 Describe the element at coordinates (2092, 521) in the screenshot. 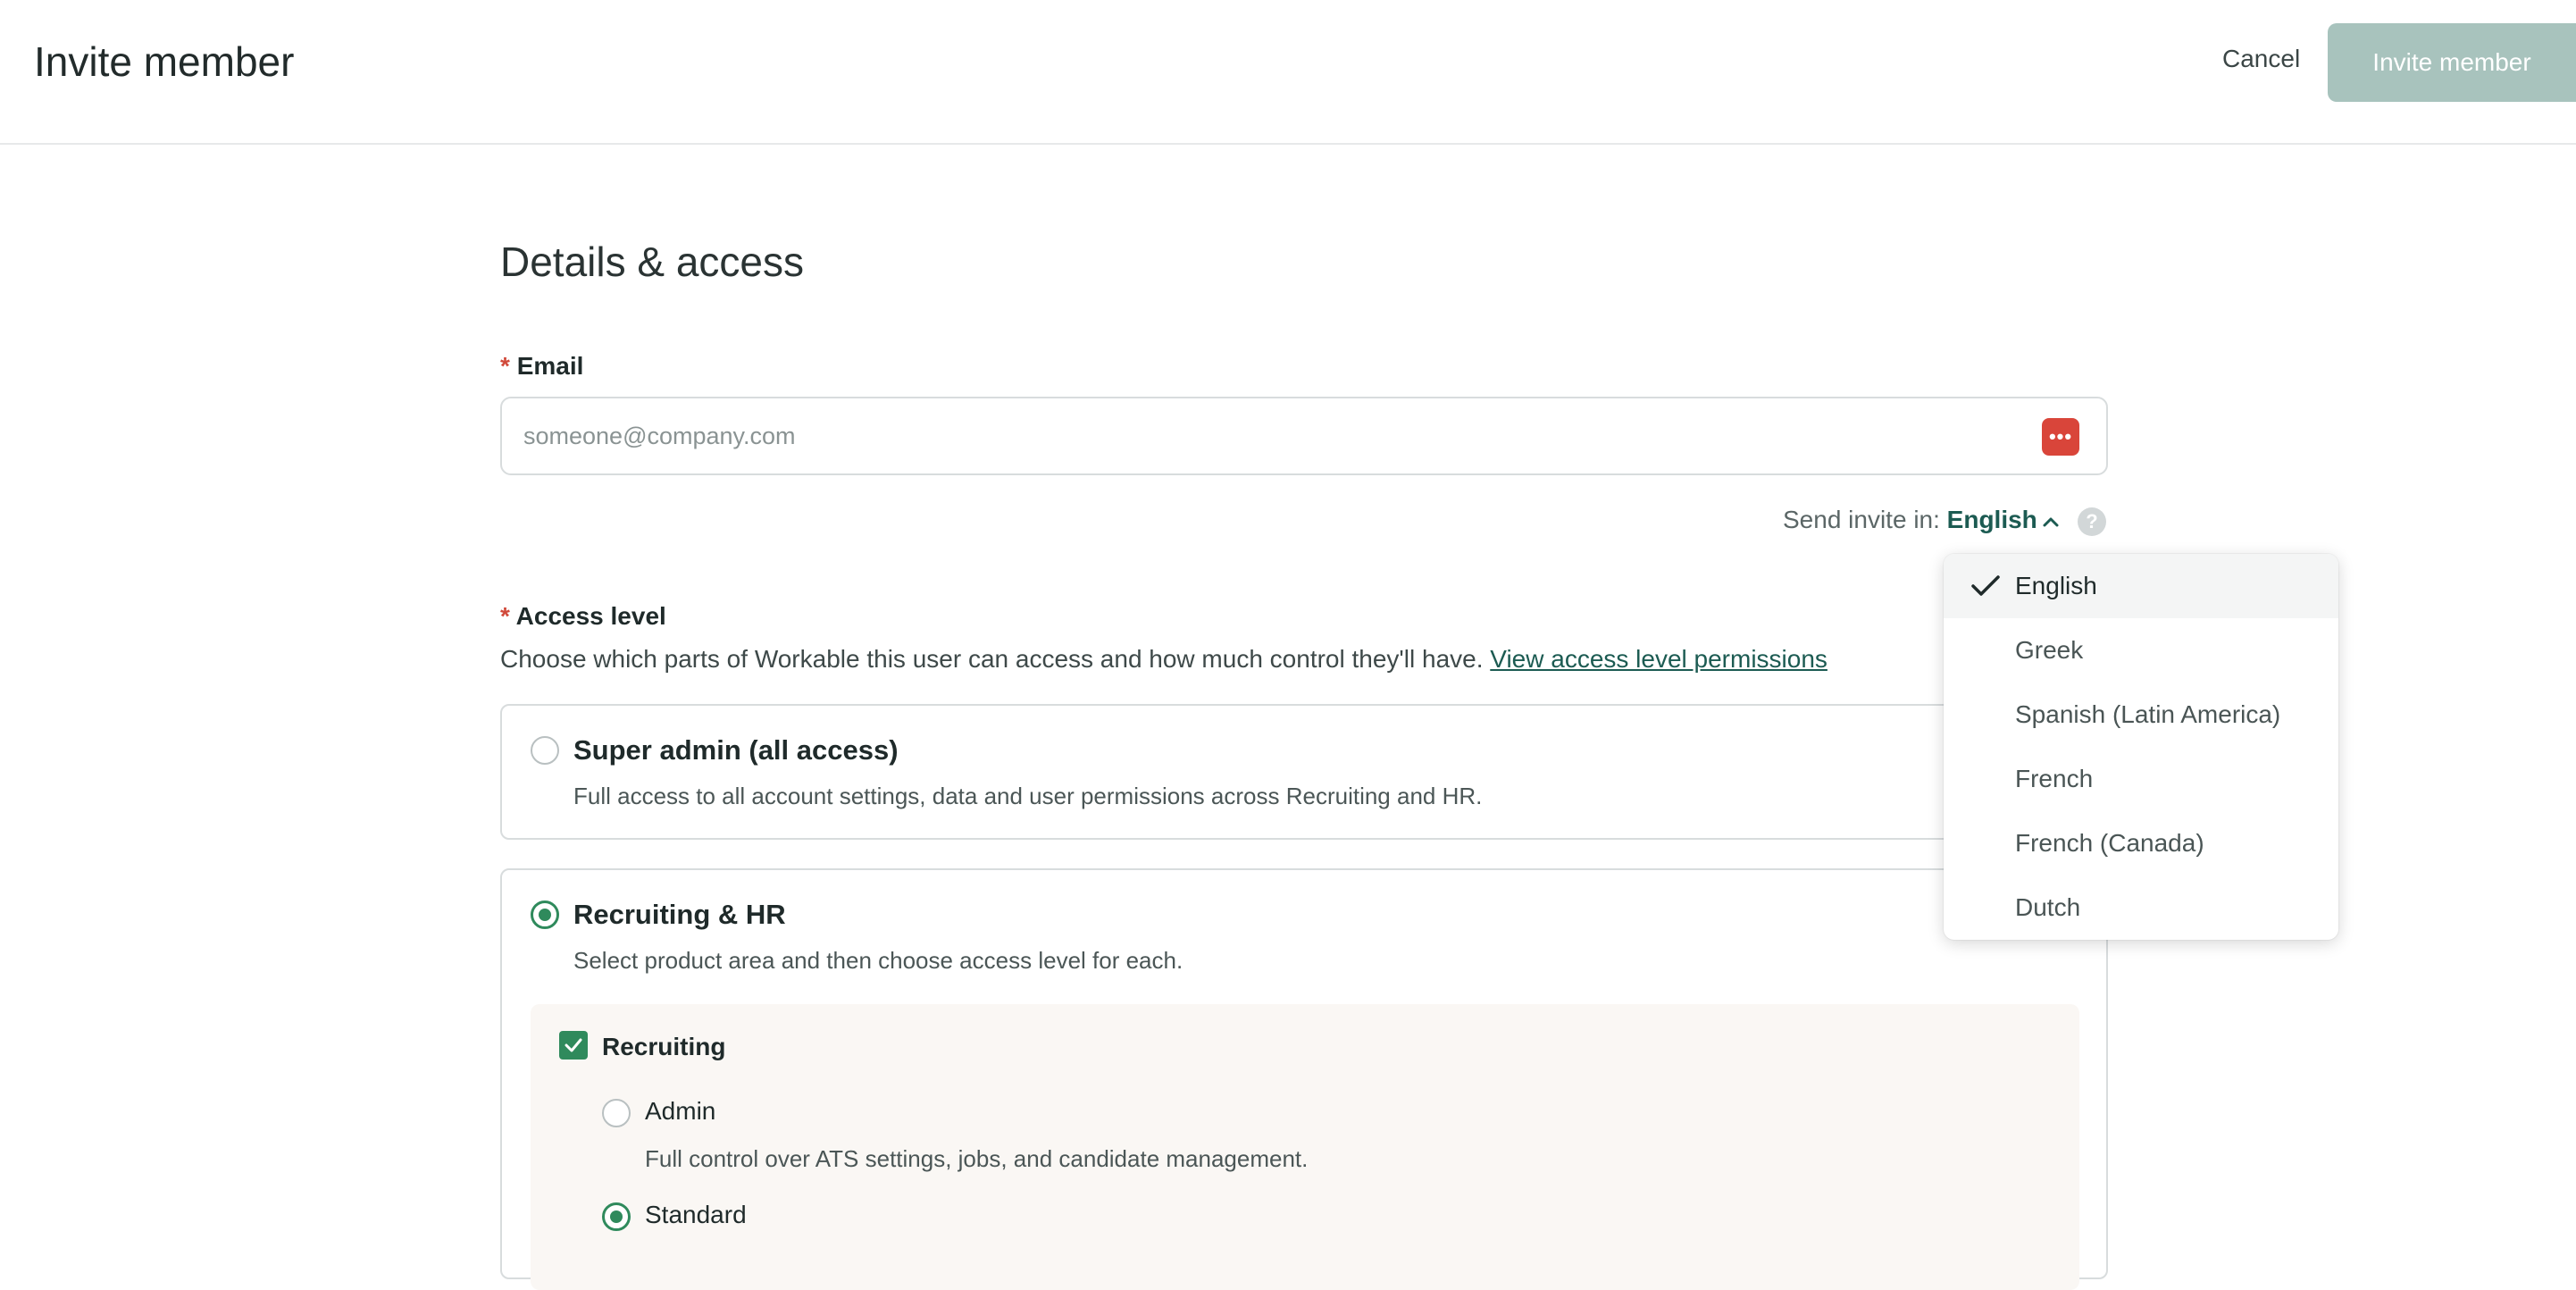

I see `help-icon: ?` at that location.